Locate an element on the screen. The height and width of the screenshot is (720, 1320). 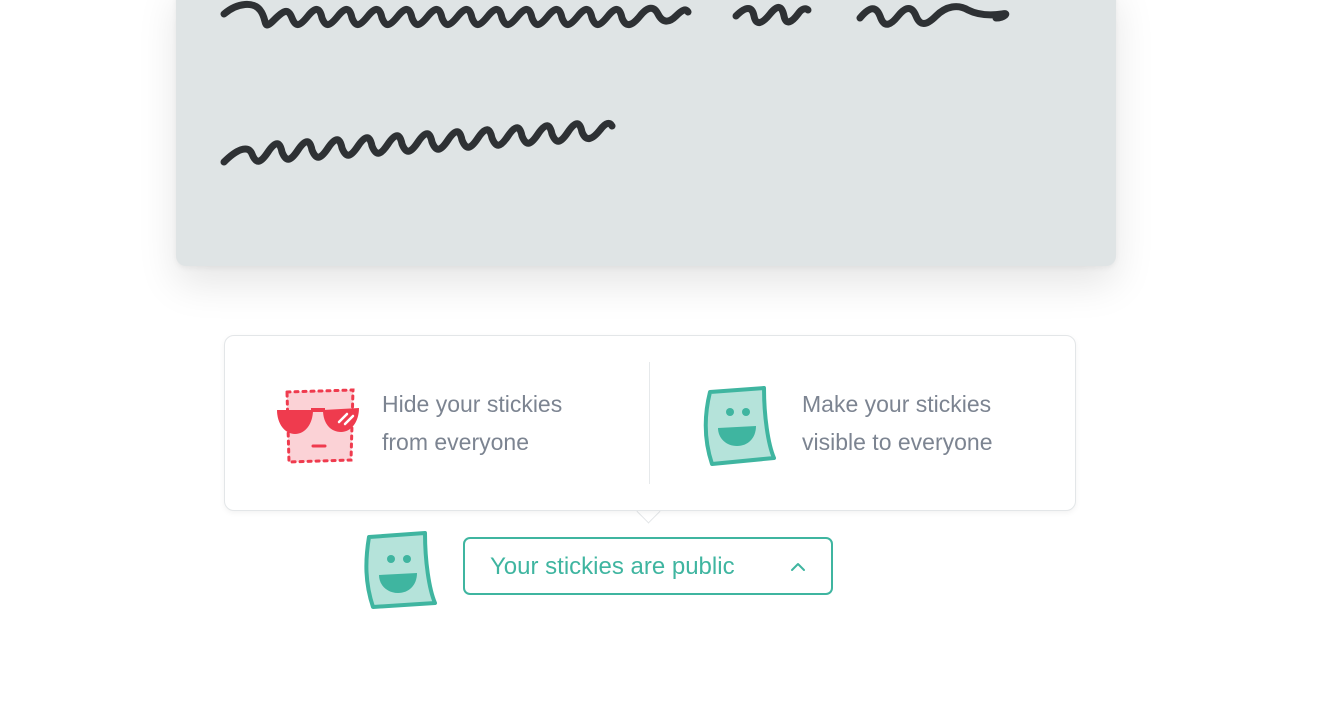
handwriting-scribble is located at coordinates (615, 83).